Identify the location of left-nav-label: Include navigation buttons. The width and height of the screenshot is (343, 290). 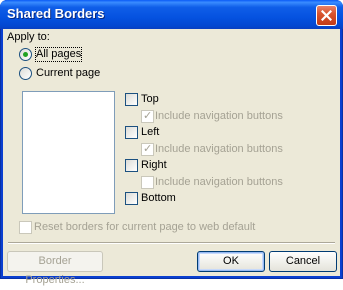
(219, 149).